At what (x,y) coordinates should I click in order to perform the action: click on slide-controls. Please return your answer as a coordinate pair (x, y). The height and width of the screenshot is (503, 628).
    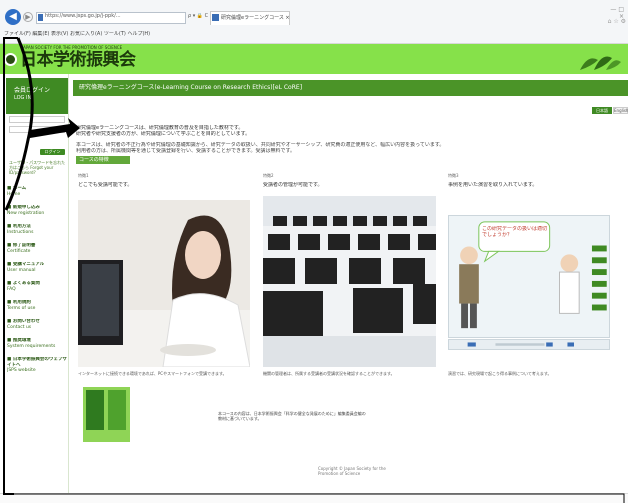
    Looking at the image, I should click on (529, 344).